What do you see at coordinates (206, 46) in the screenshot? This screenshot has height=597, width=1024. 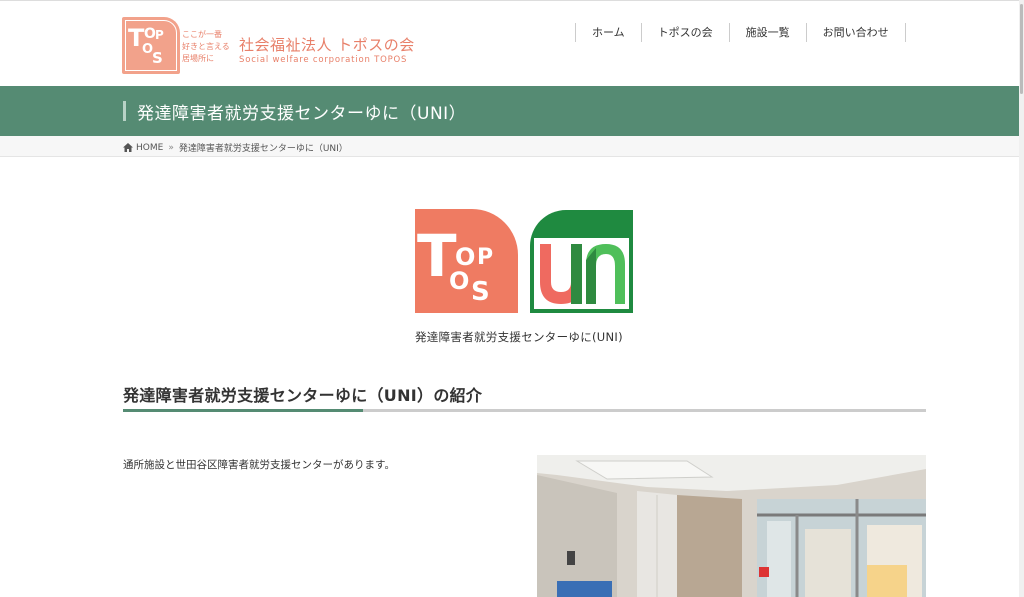 I see `logo-tagline: ここが一番 好きと言える 居場所に` at bounding box center [206, 46].